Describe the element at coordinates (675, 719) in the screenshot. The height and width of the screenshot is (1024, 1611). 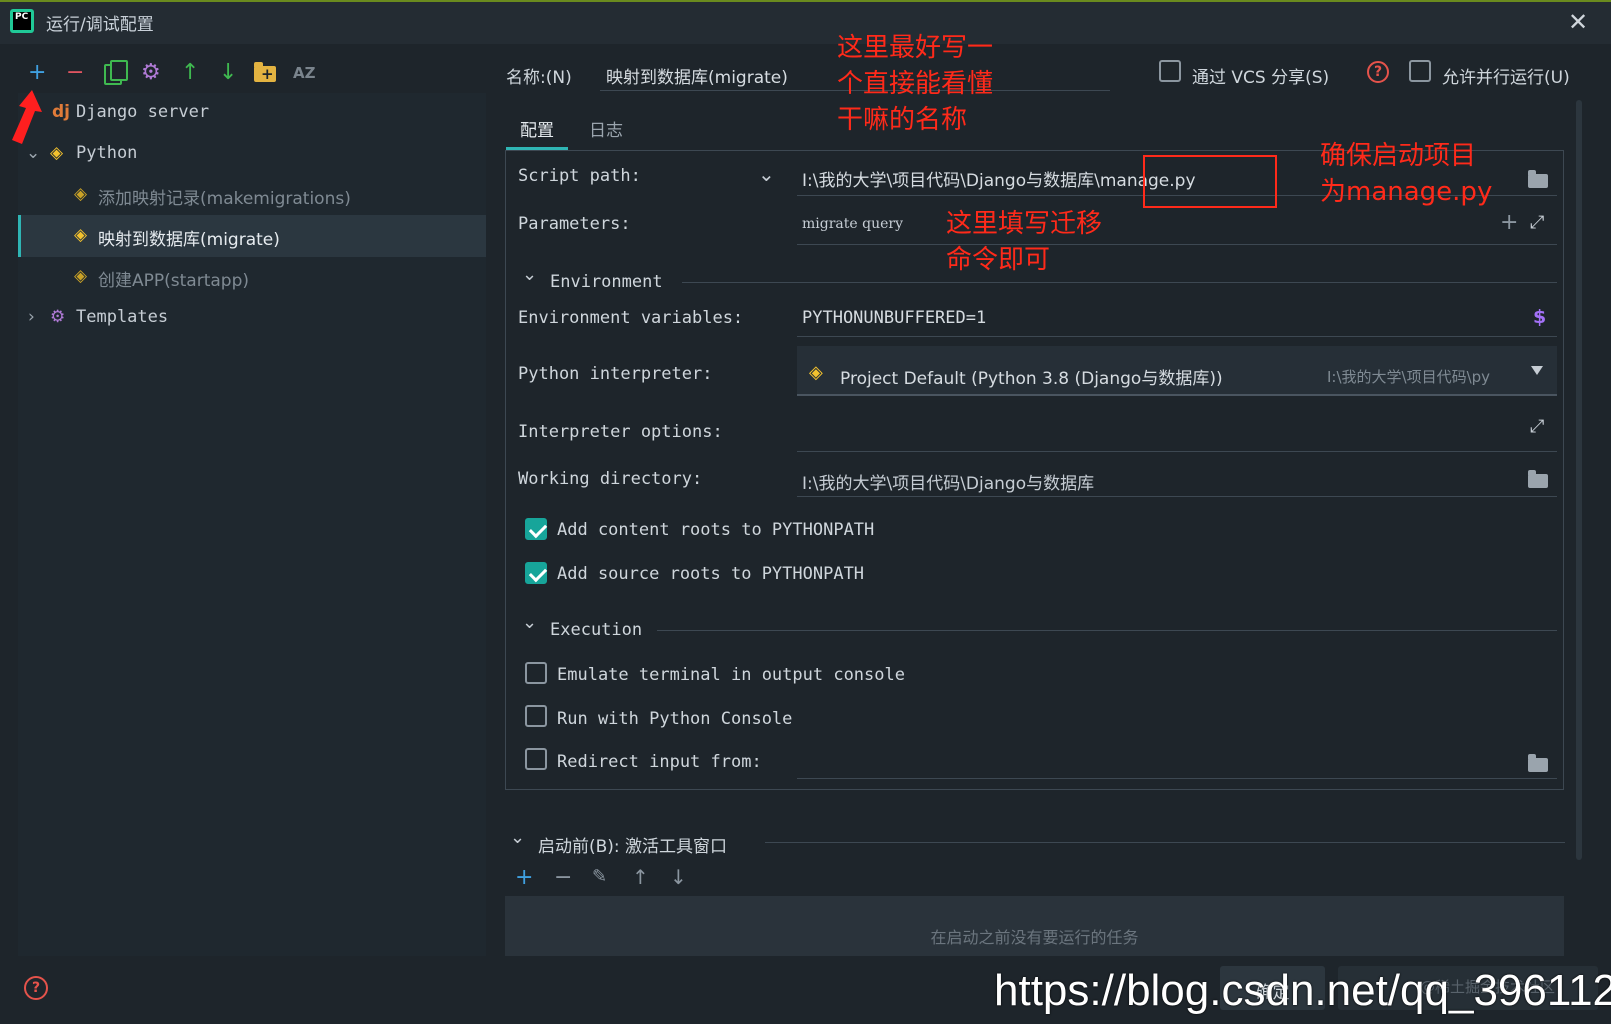
I see `run-python-console-label: Run with Python Console` at that location.